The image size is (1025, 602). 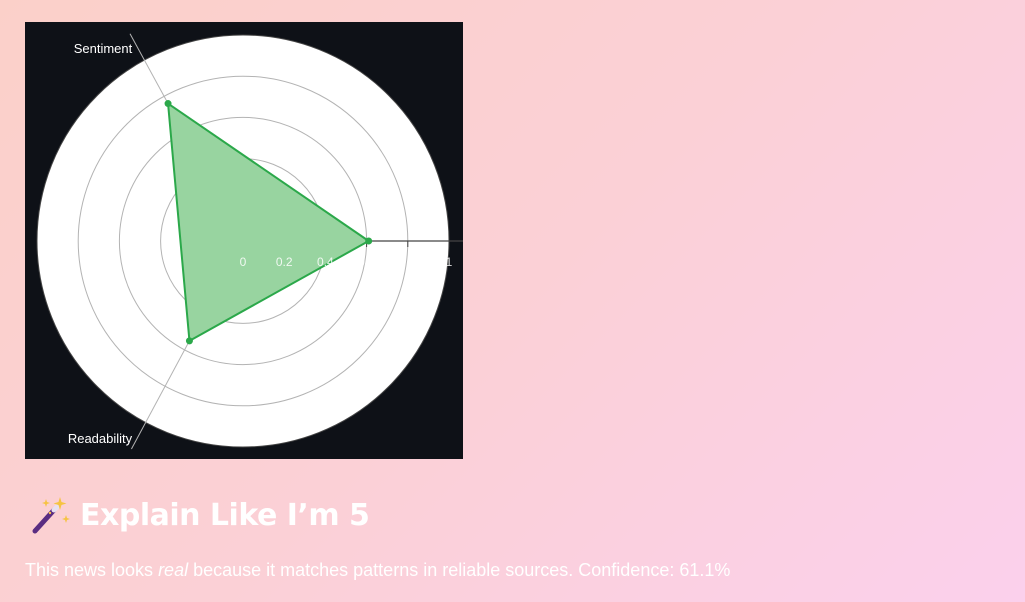 I want to click on radar-tick-label: 0.2, so click(x=284, y=262).